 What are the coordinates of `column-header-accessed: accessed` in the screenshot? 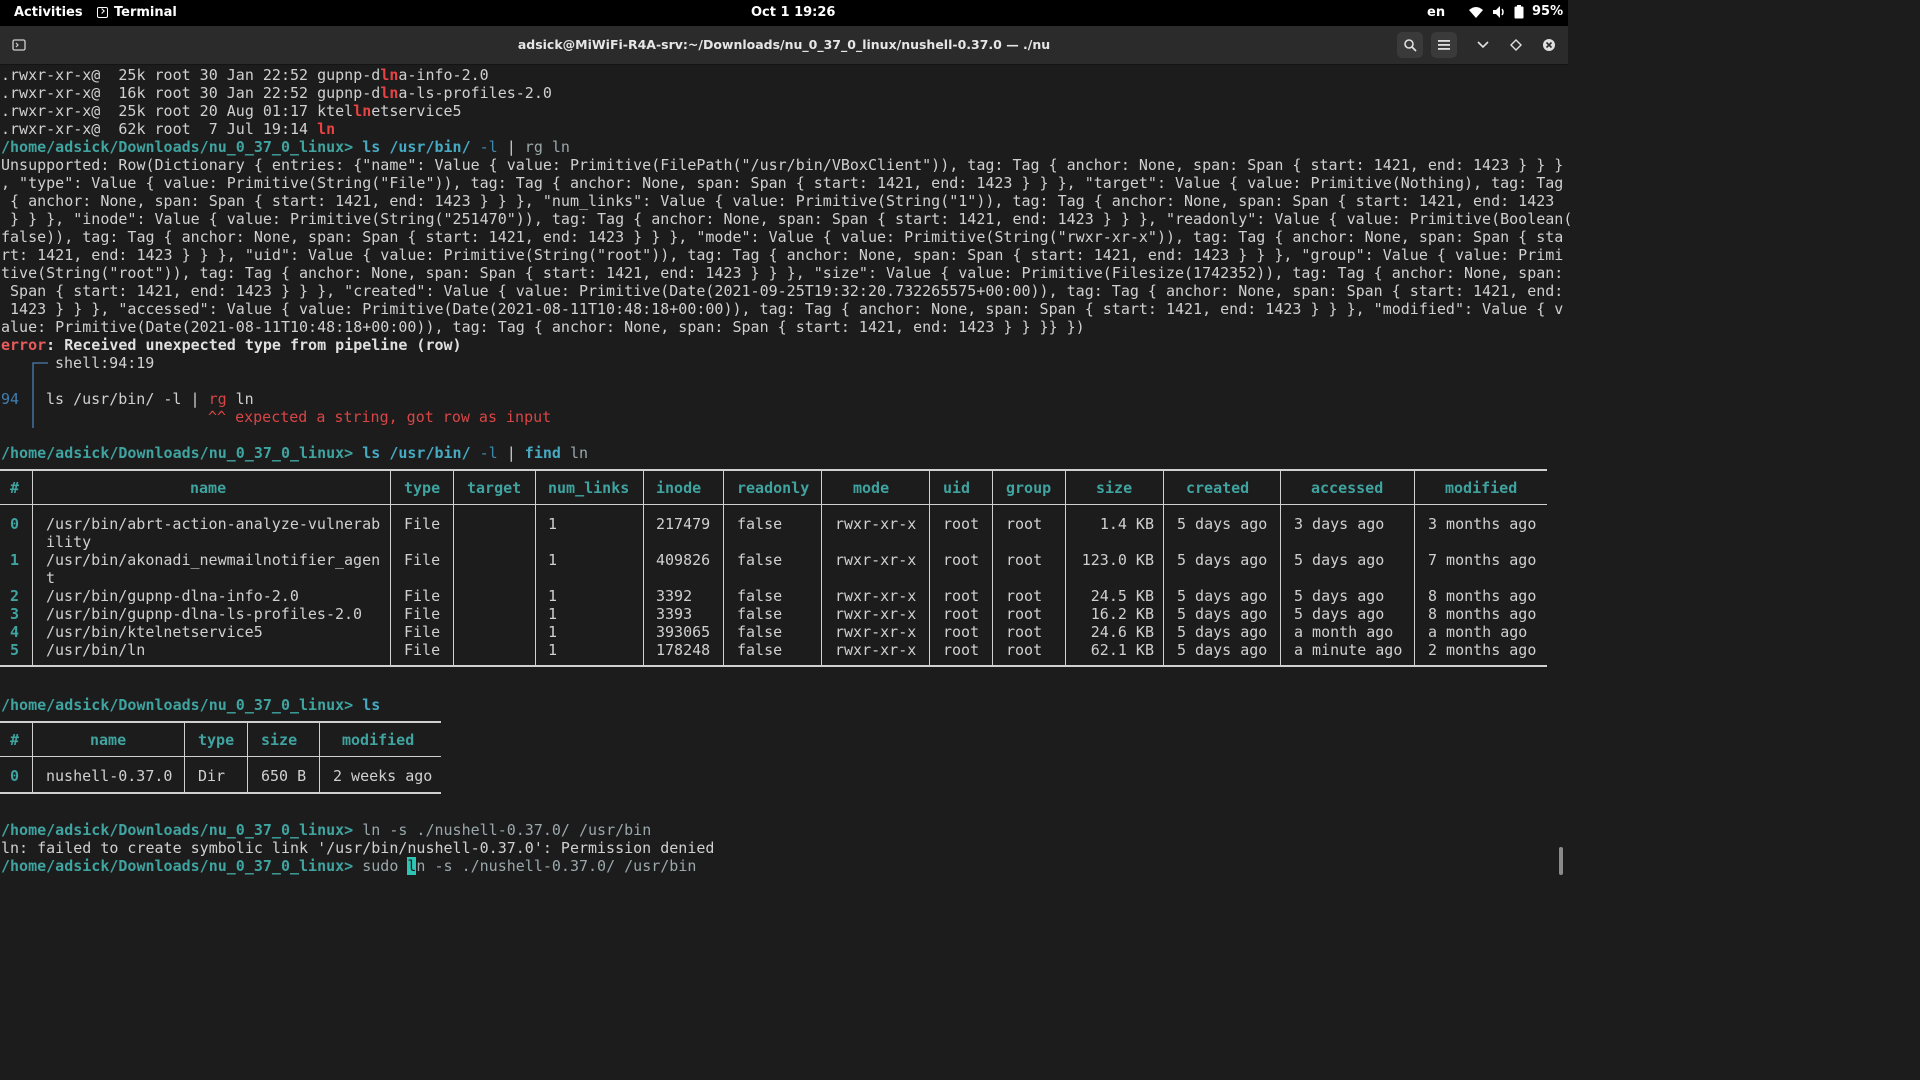 It's located at (1347, 488).